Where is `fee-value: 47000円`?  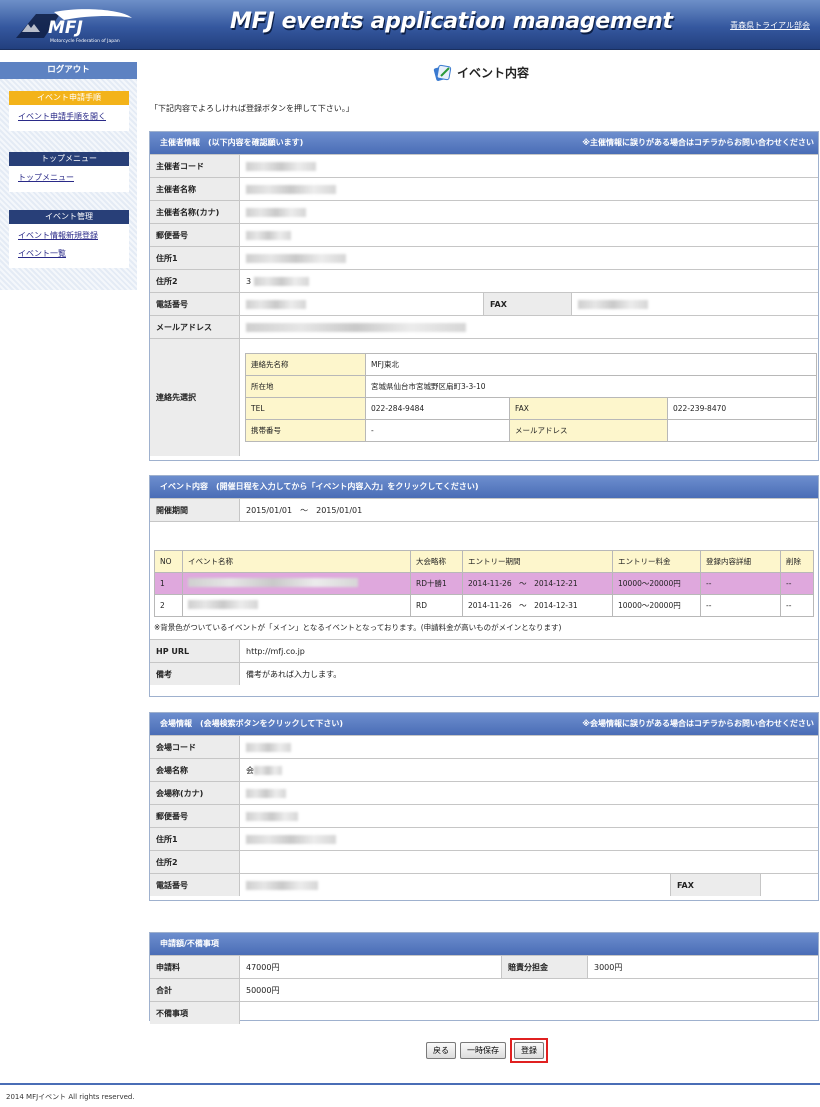 fee-value: 47000円 is located at coordinates (371, 967).